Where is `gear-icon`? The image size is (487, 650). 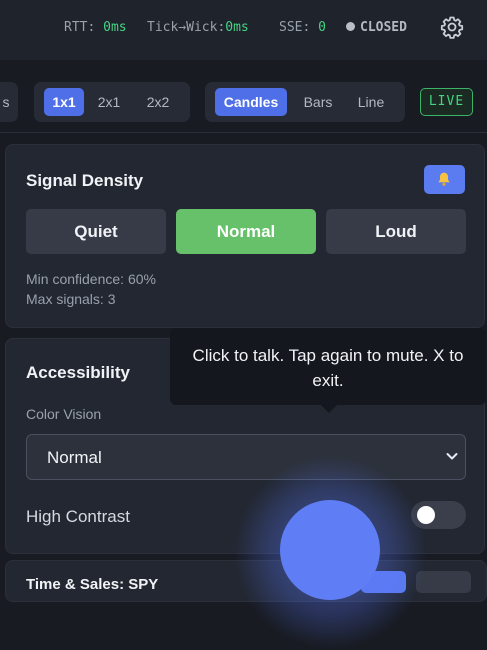
gear-icon is located at coordinates (452, 27).